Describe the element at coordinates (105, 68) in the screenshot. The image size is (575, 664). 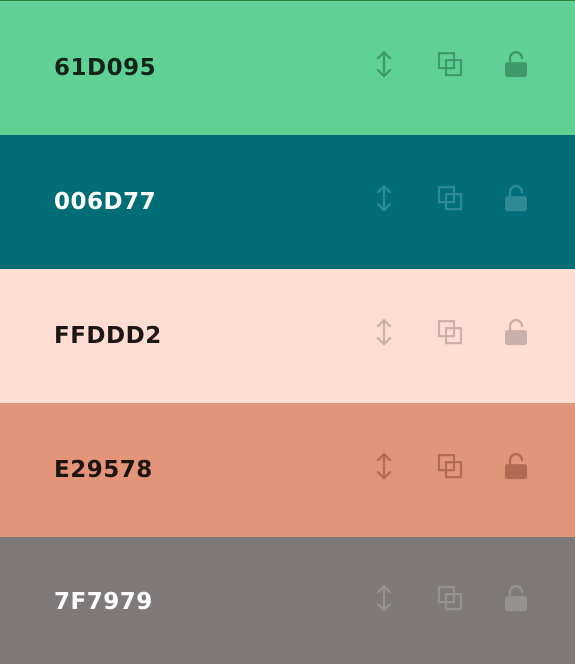
I see `hex-code: 61D095` at that location.